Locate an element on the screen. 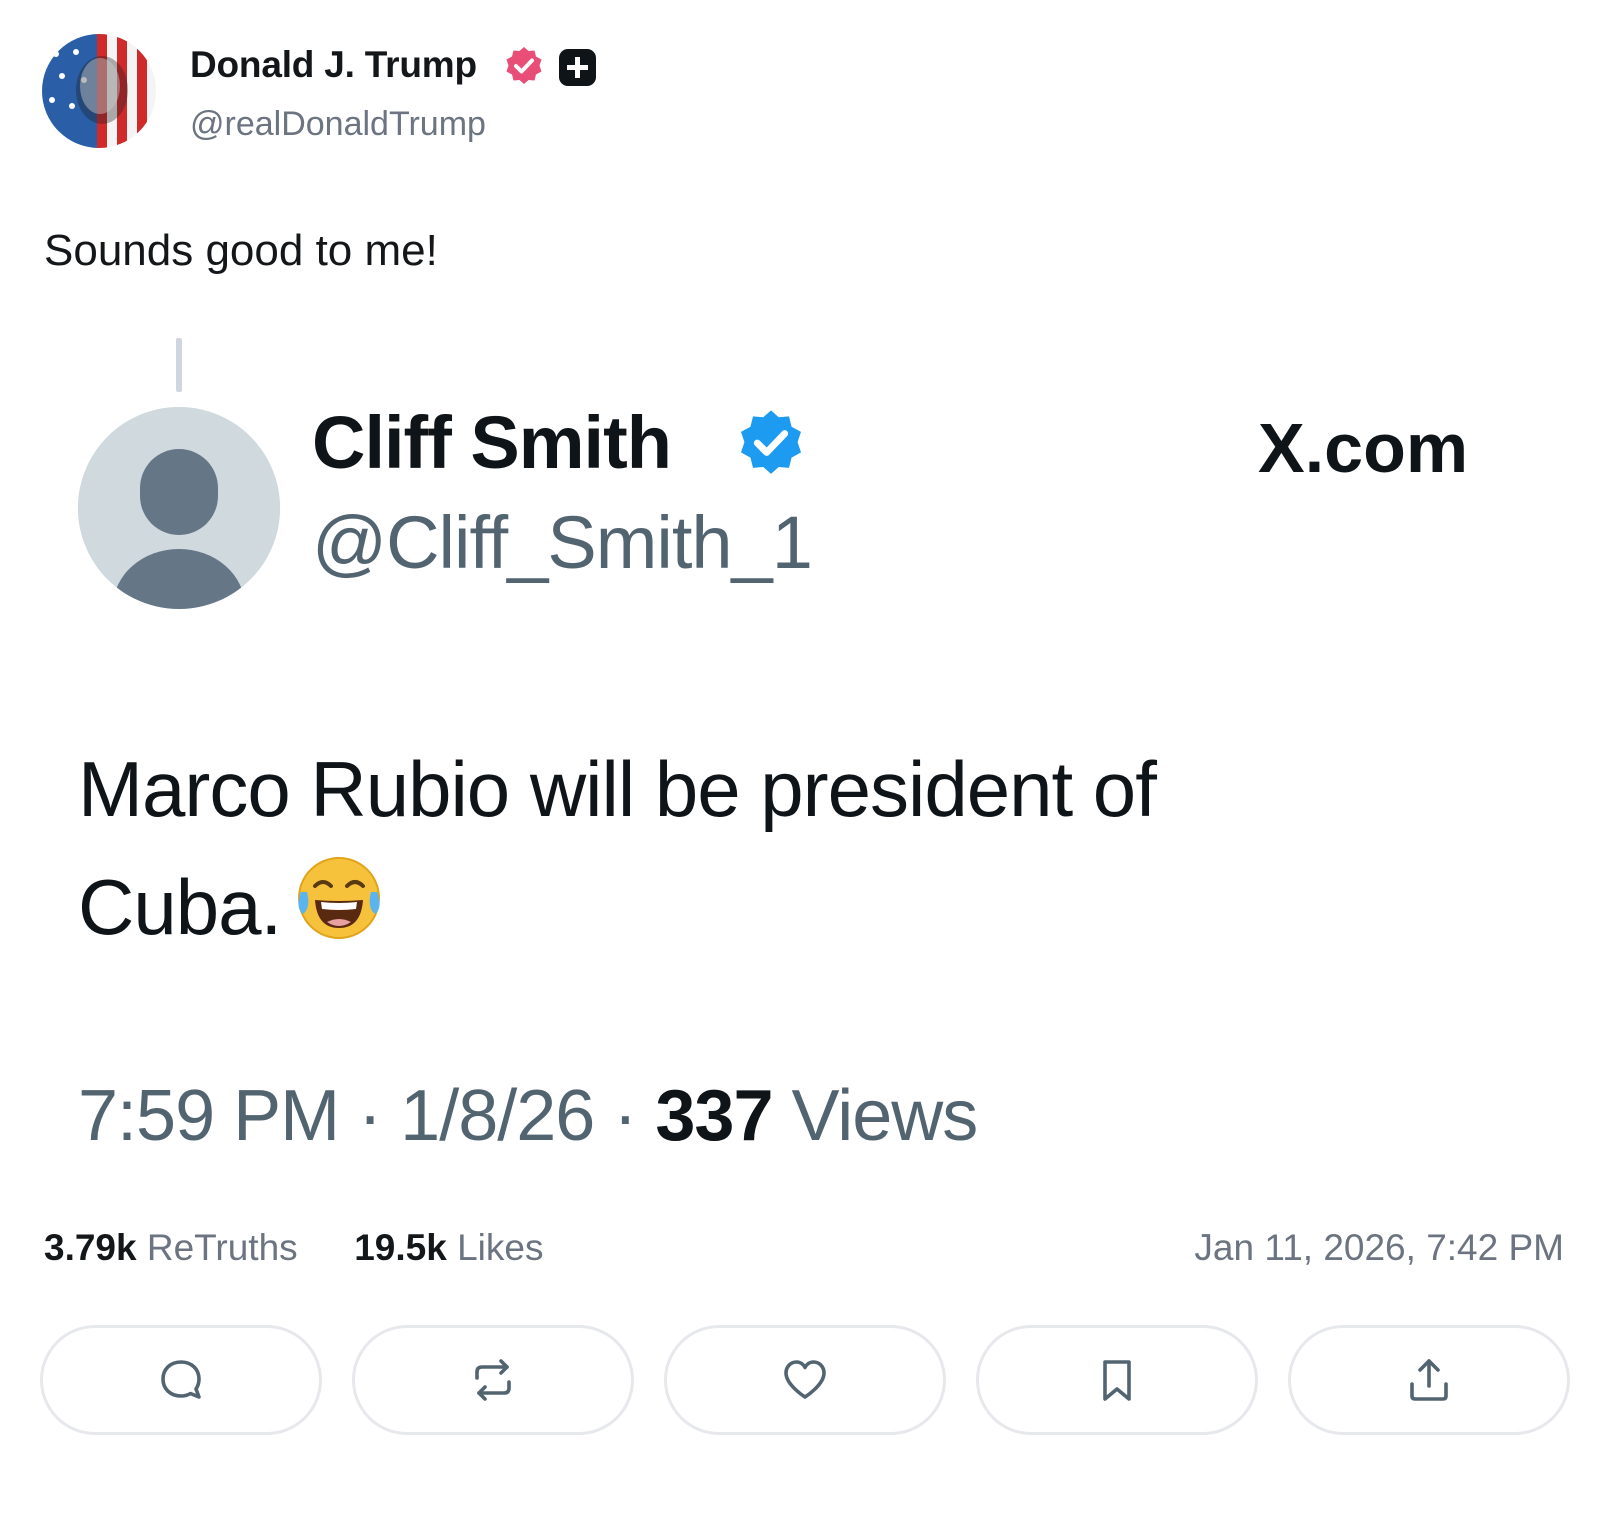 The width and height of the screenshot is (1600, 1523). quoted-views-count: 337 is located at coordinates (714, 1116).